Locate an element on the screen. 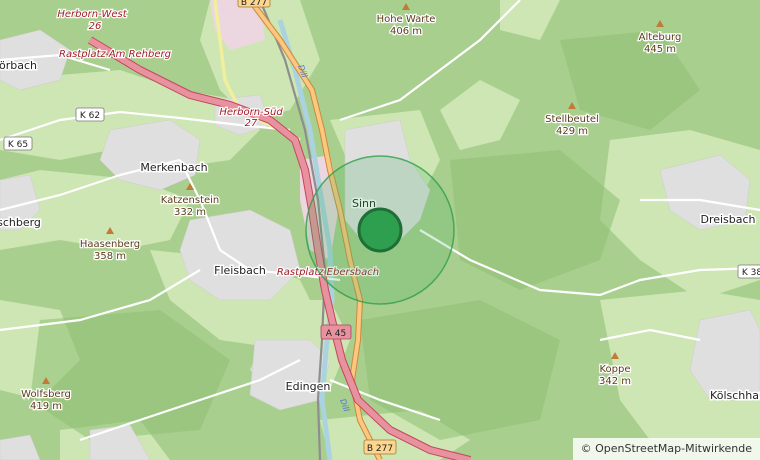  label-koelschhausen: Kölschhau is located at coordinates (735, 395).